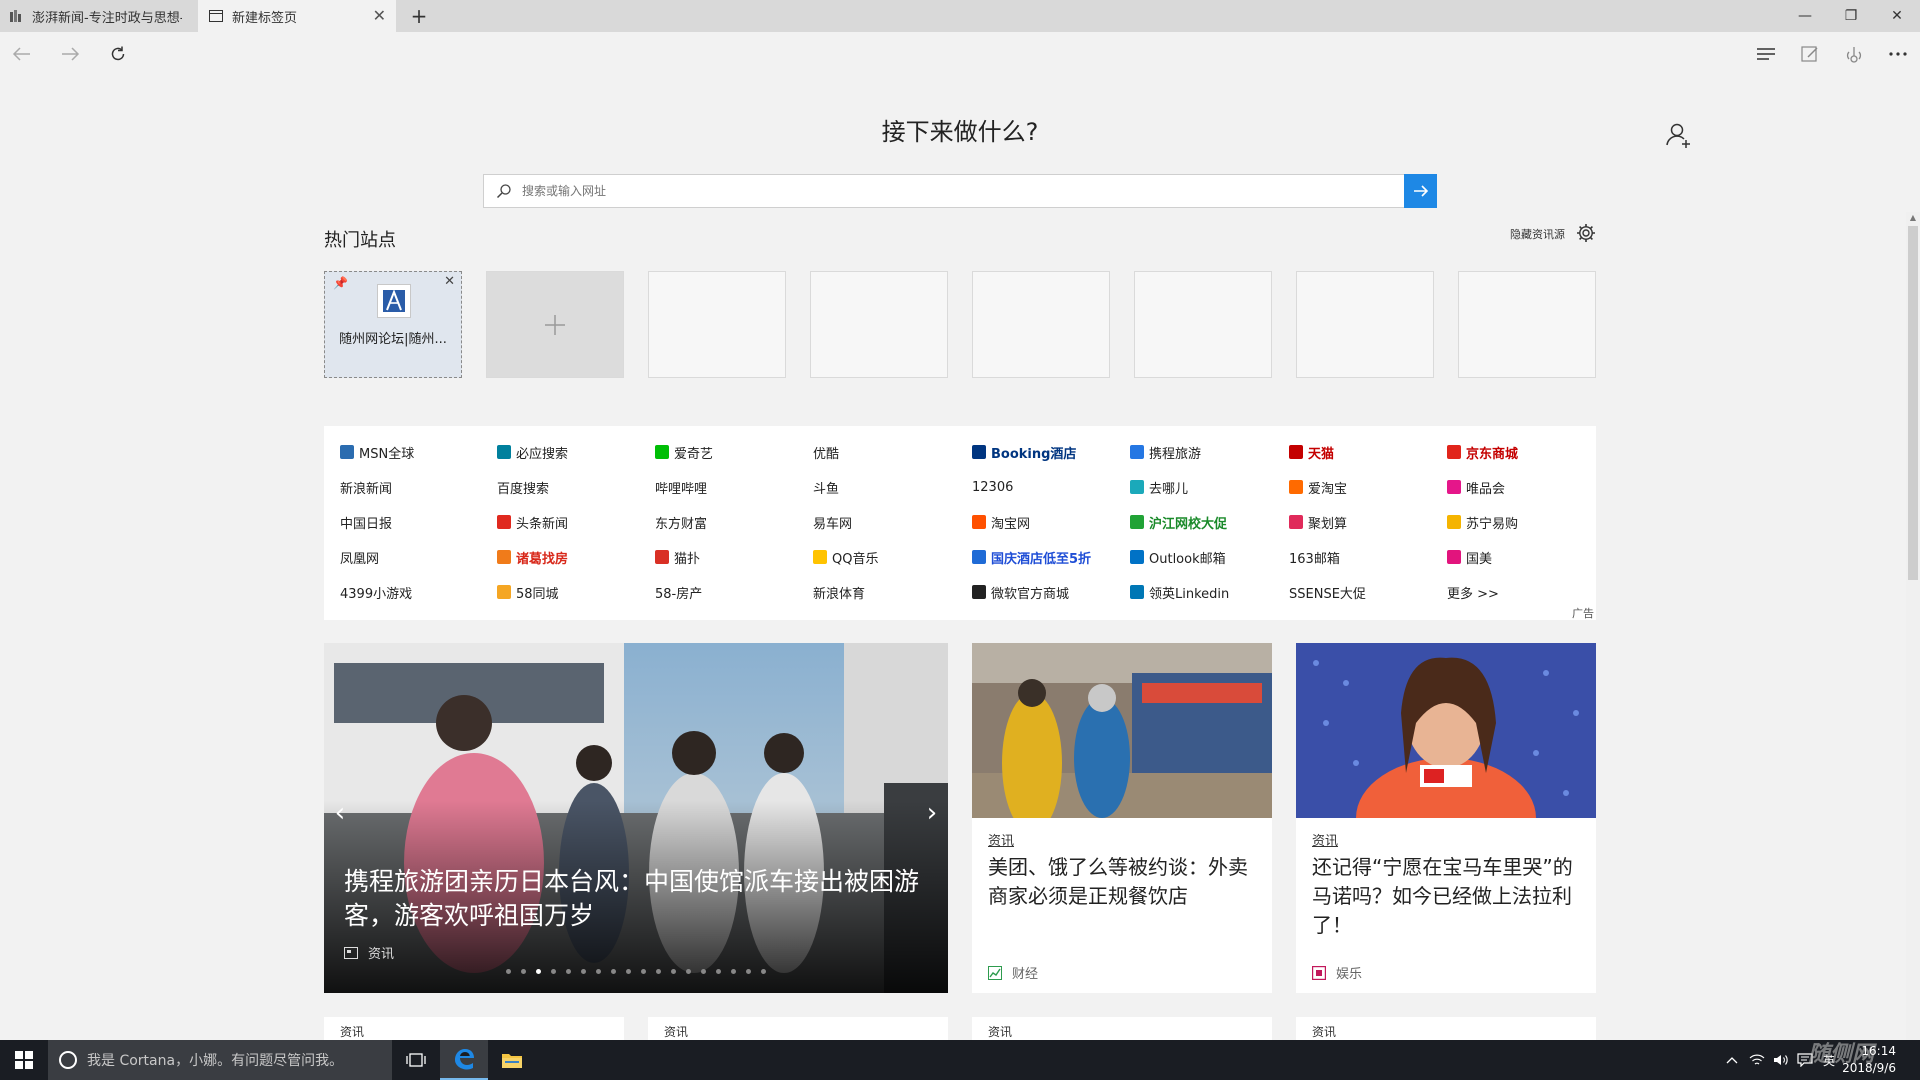  I want to click on quick-link: 京东商城, so click(1482, 452).